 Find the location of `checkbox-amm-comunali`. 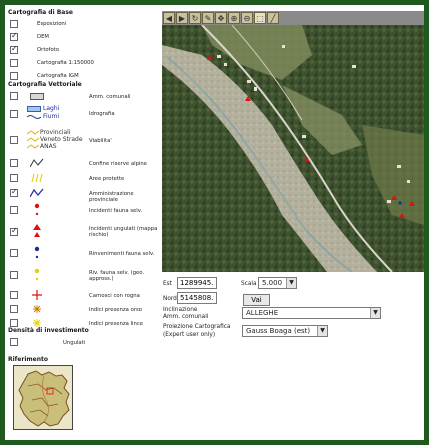

checkbox-amm-comunali is located at coordinates (14, 96).